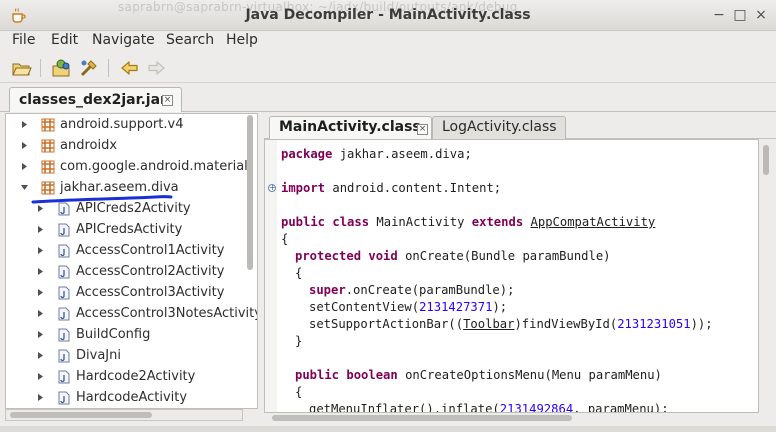  What do you see at coordinates (719, 15) in the screenshot?
I see `minimize-icon: −` at bounding box center [719, 15].